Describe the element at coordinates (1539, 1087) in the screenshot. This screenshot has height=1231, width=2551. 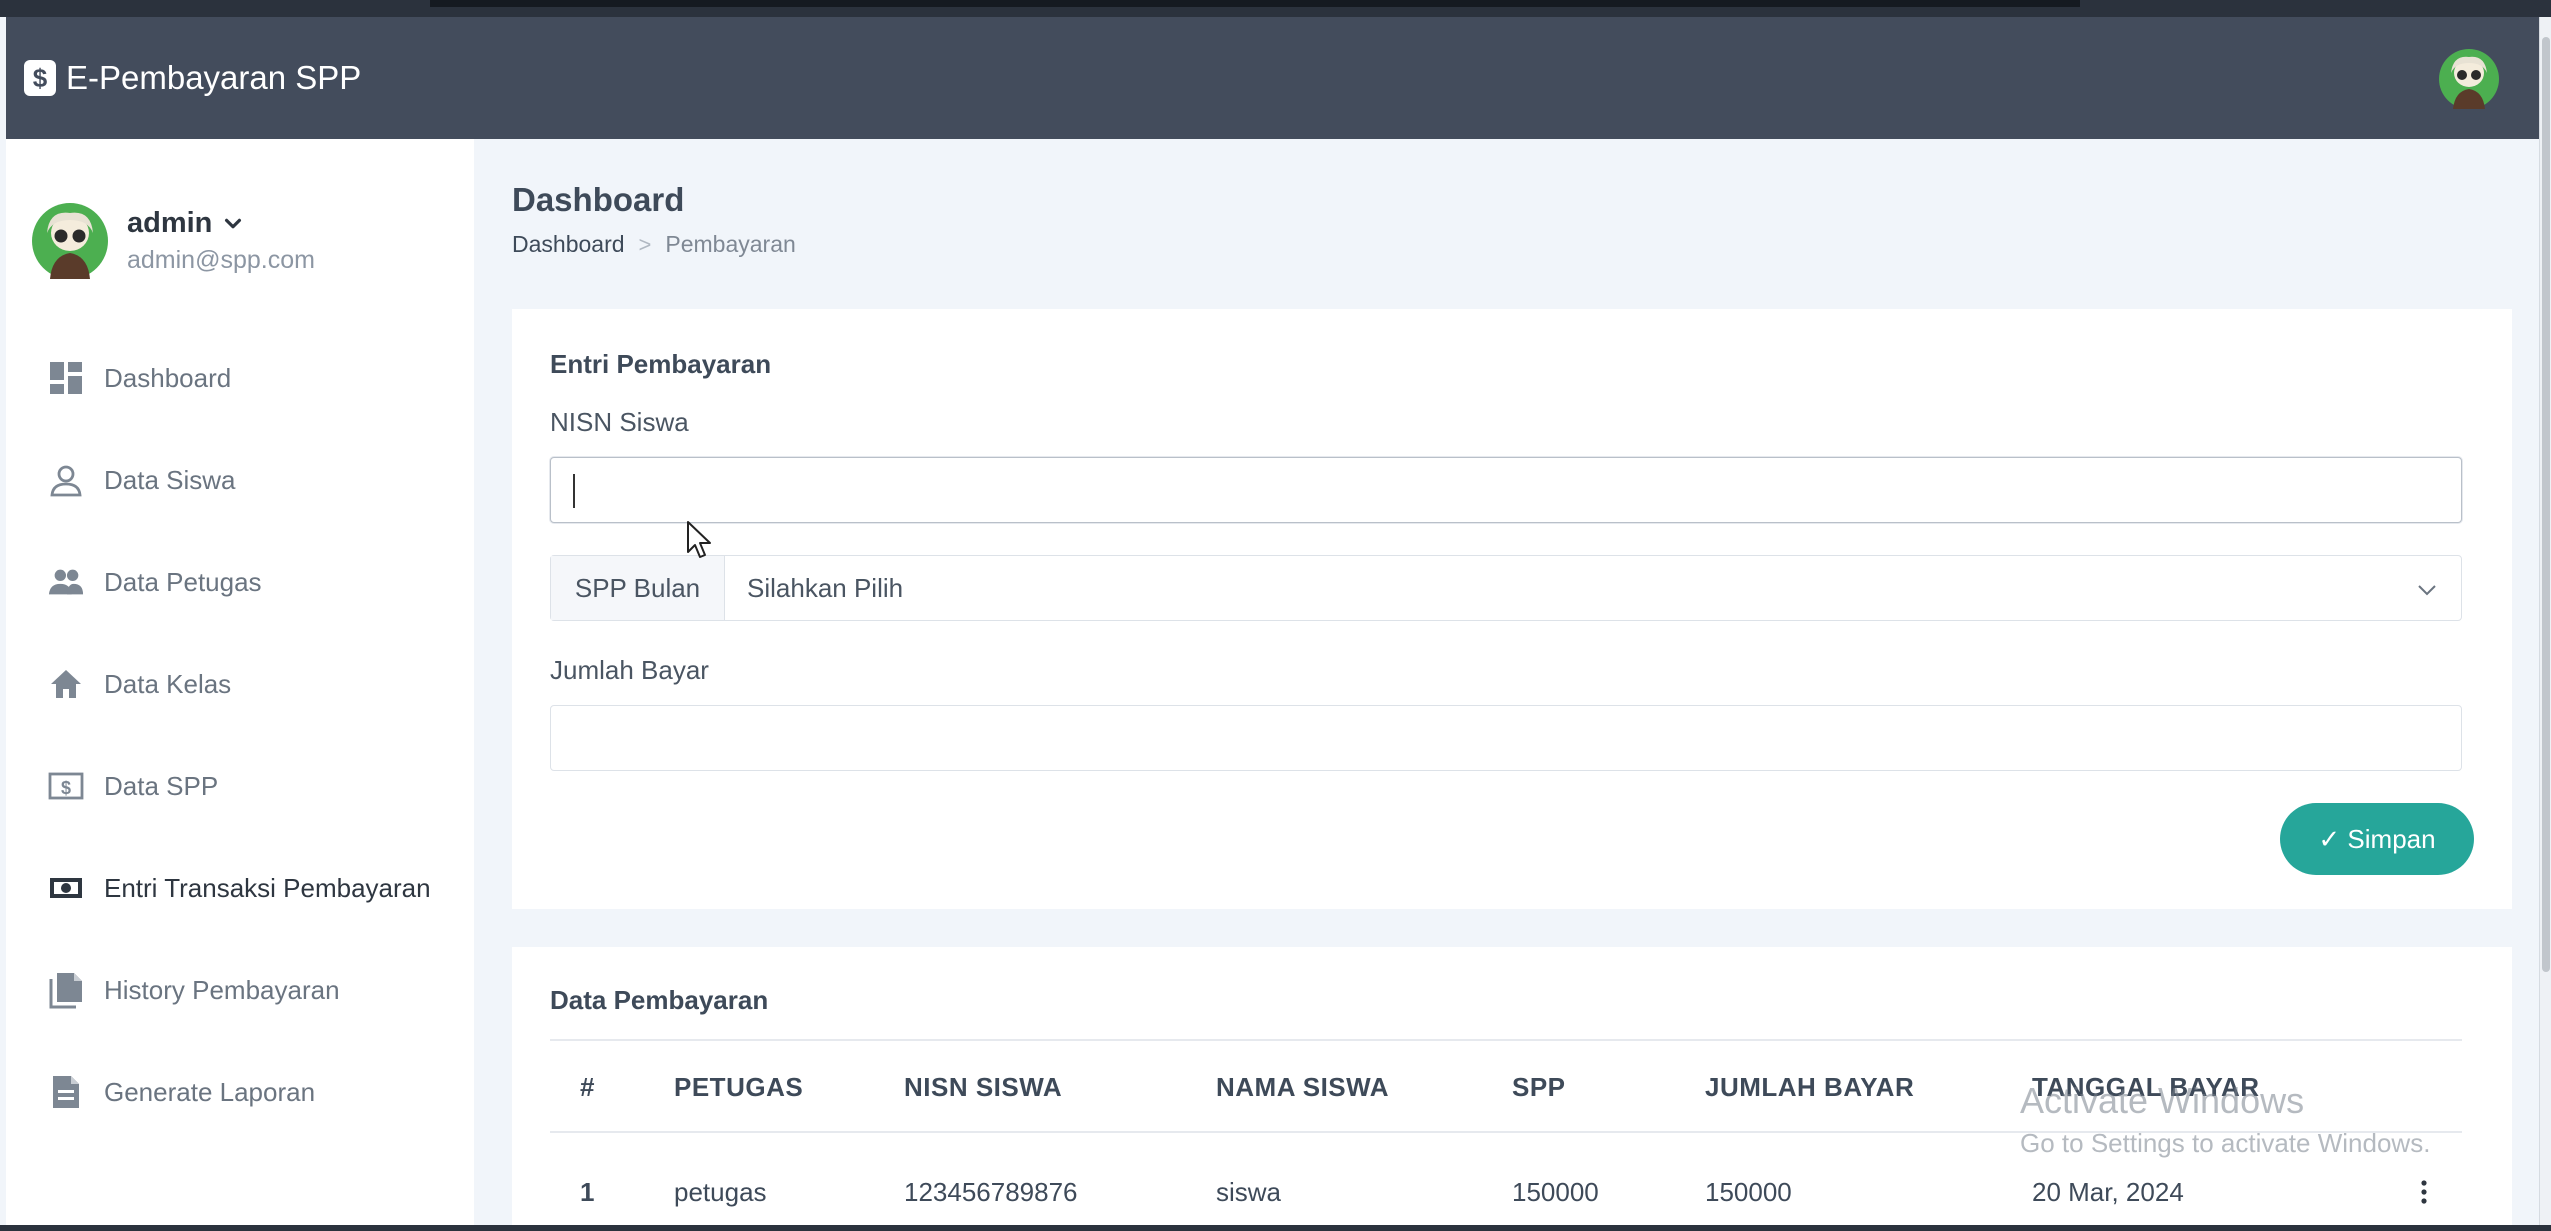
I see `column-header-spp: SPP` at that location.